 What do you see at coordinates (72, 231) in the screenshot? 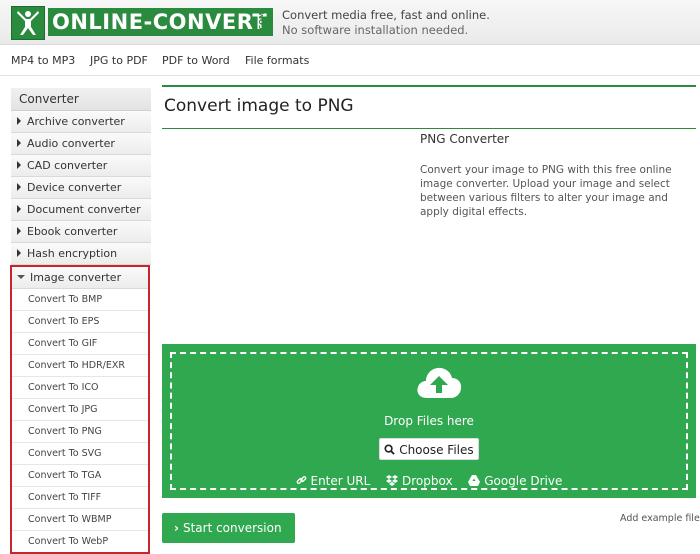
I see `sidebar-item-label: Ebook converter` at bounding box center [72, 231].